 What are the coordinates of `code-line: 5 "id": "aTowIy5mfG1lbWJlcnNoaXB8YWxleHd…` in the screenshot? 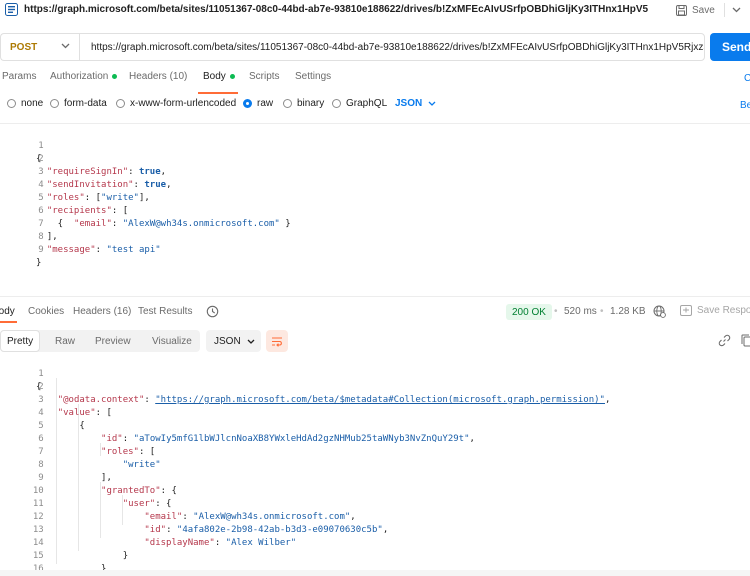 It's located at (237, 425).